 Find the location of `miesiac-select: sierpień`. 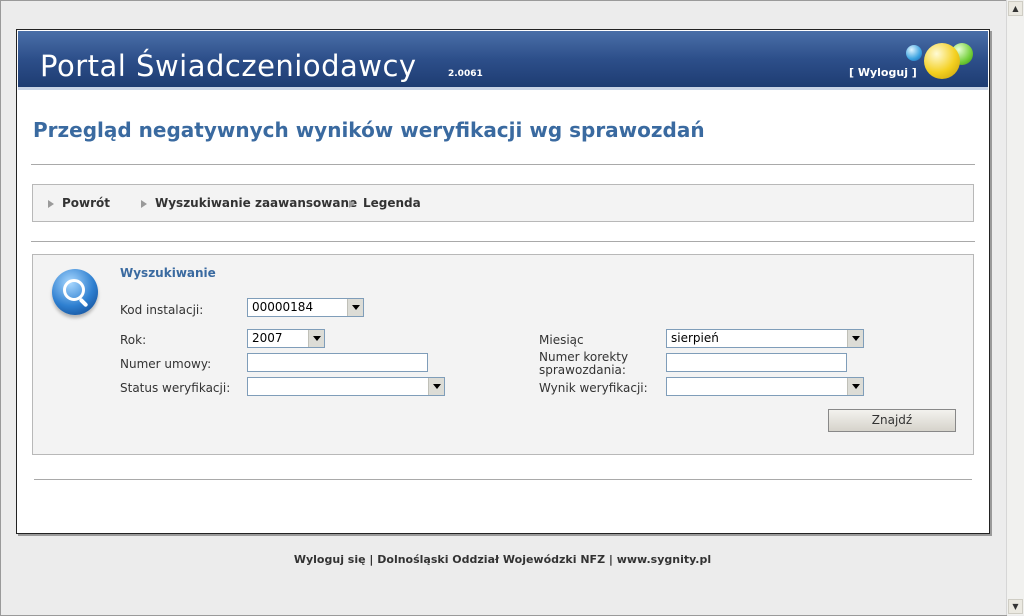

miesiac-select: sierpień is located at coordinates (765, 338).